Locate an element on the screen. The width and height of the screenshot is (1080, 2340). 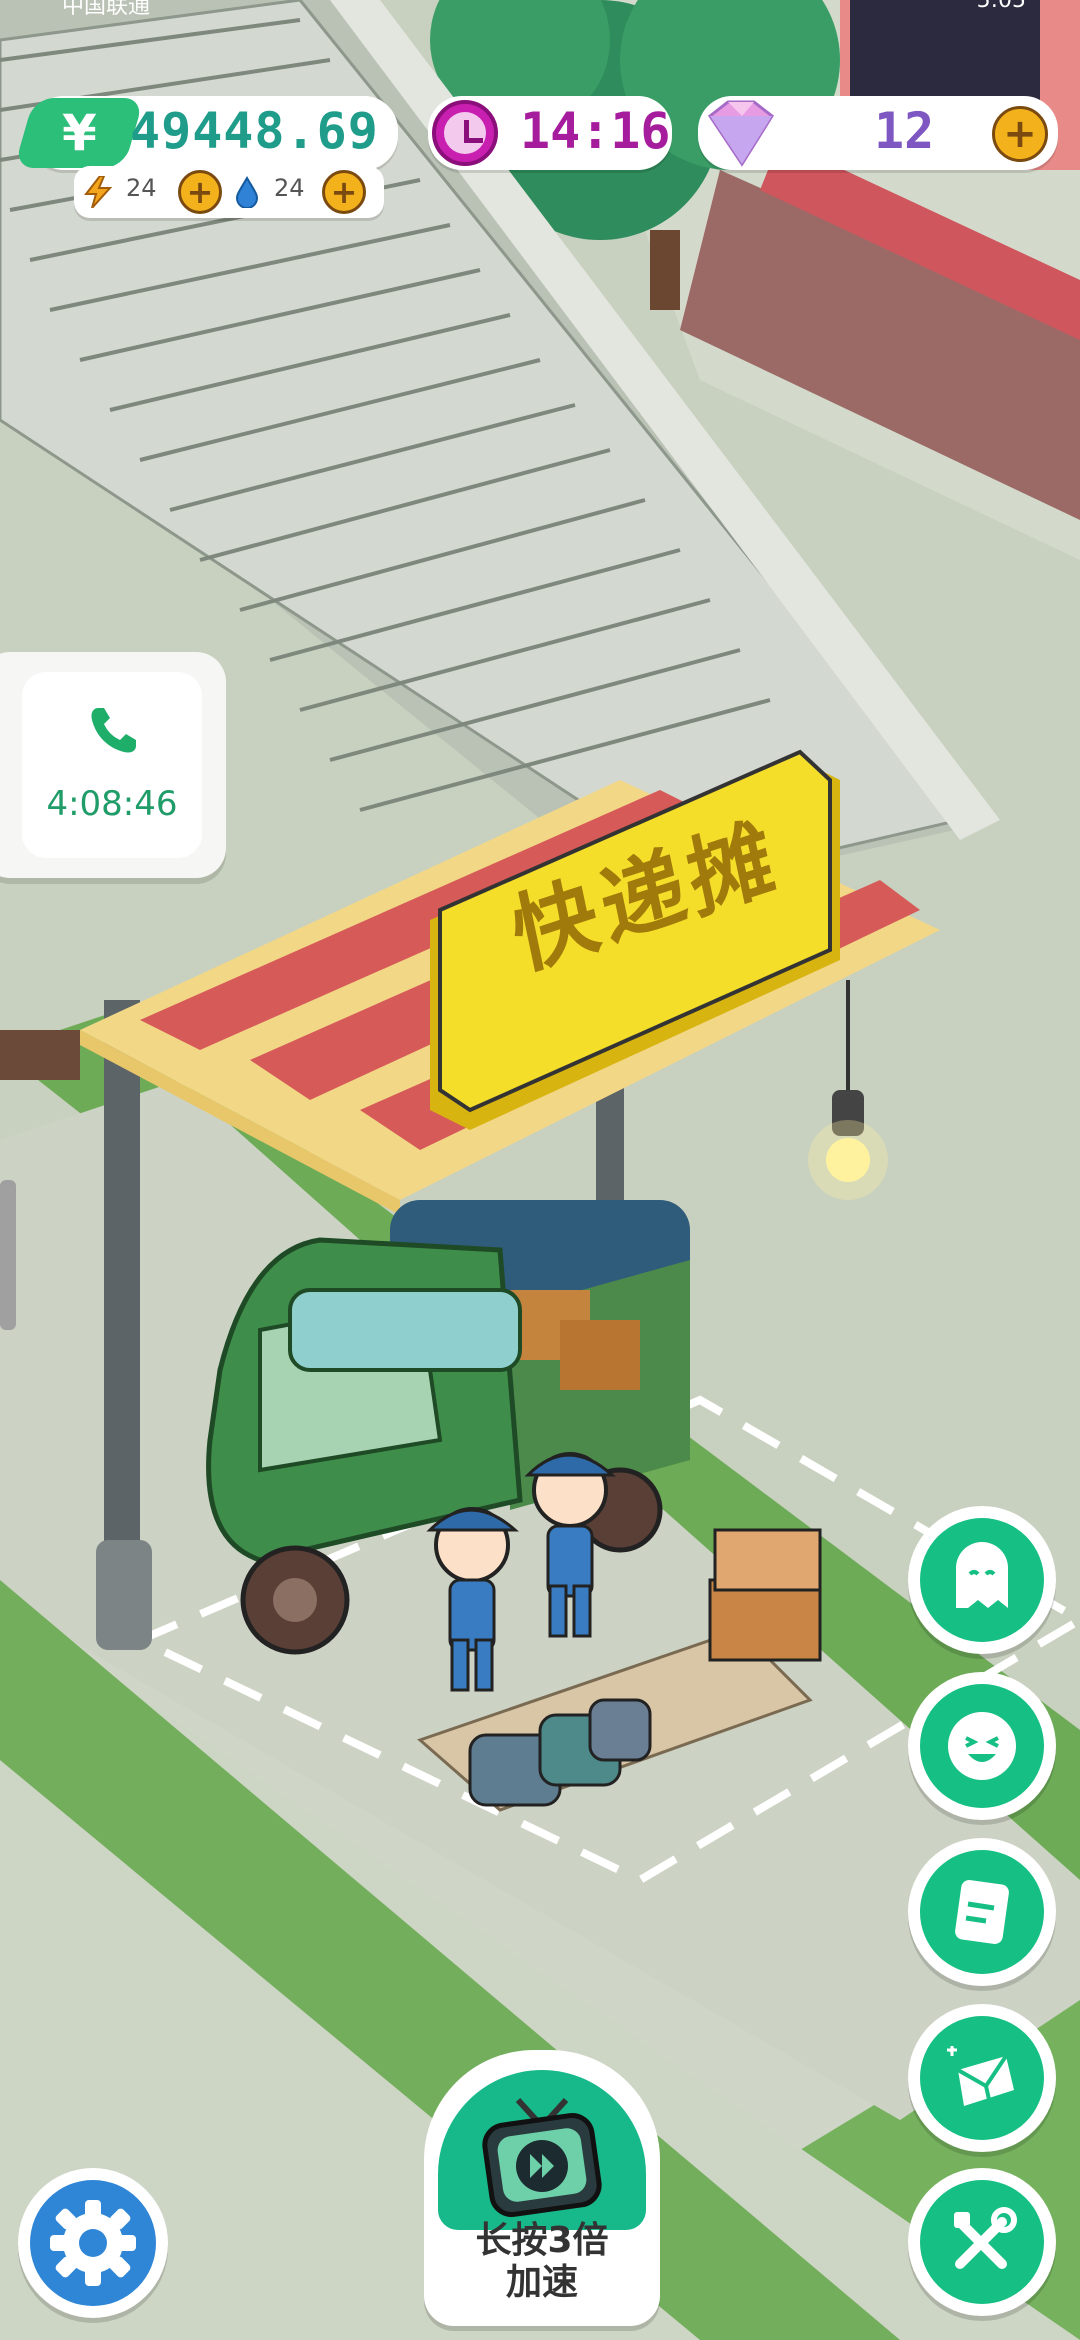
lightning-icon is located at coordinates (98, 192).